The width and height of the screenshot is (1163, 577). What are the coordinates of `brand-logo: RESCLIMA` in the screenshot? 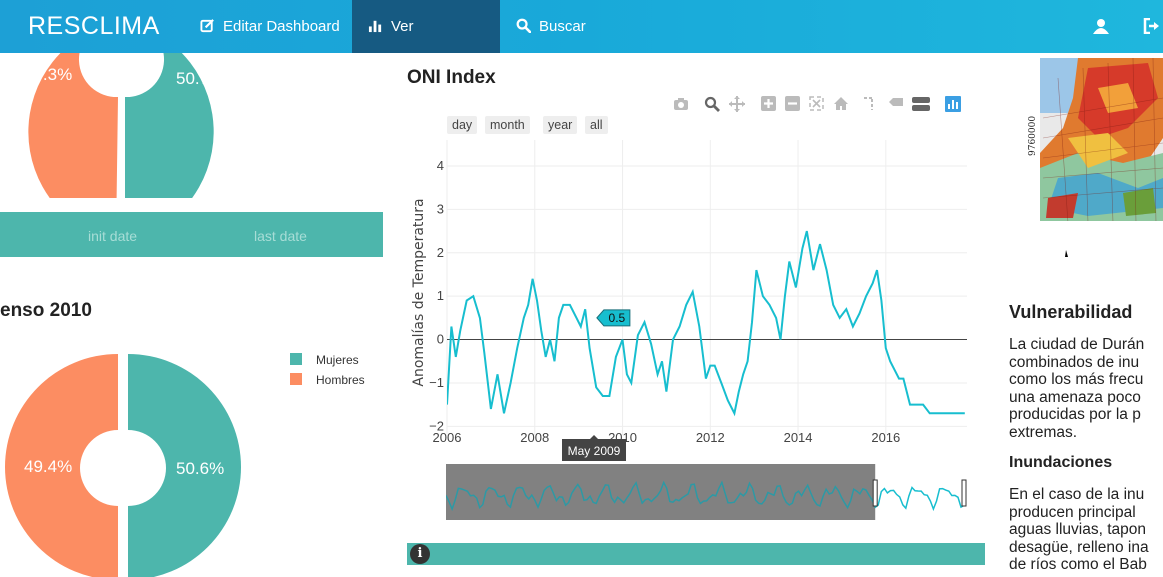 It's located at (94, 26).